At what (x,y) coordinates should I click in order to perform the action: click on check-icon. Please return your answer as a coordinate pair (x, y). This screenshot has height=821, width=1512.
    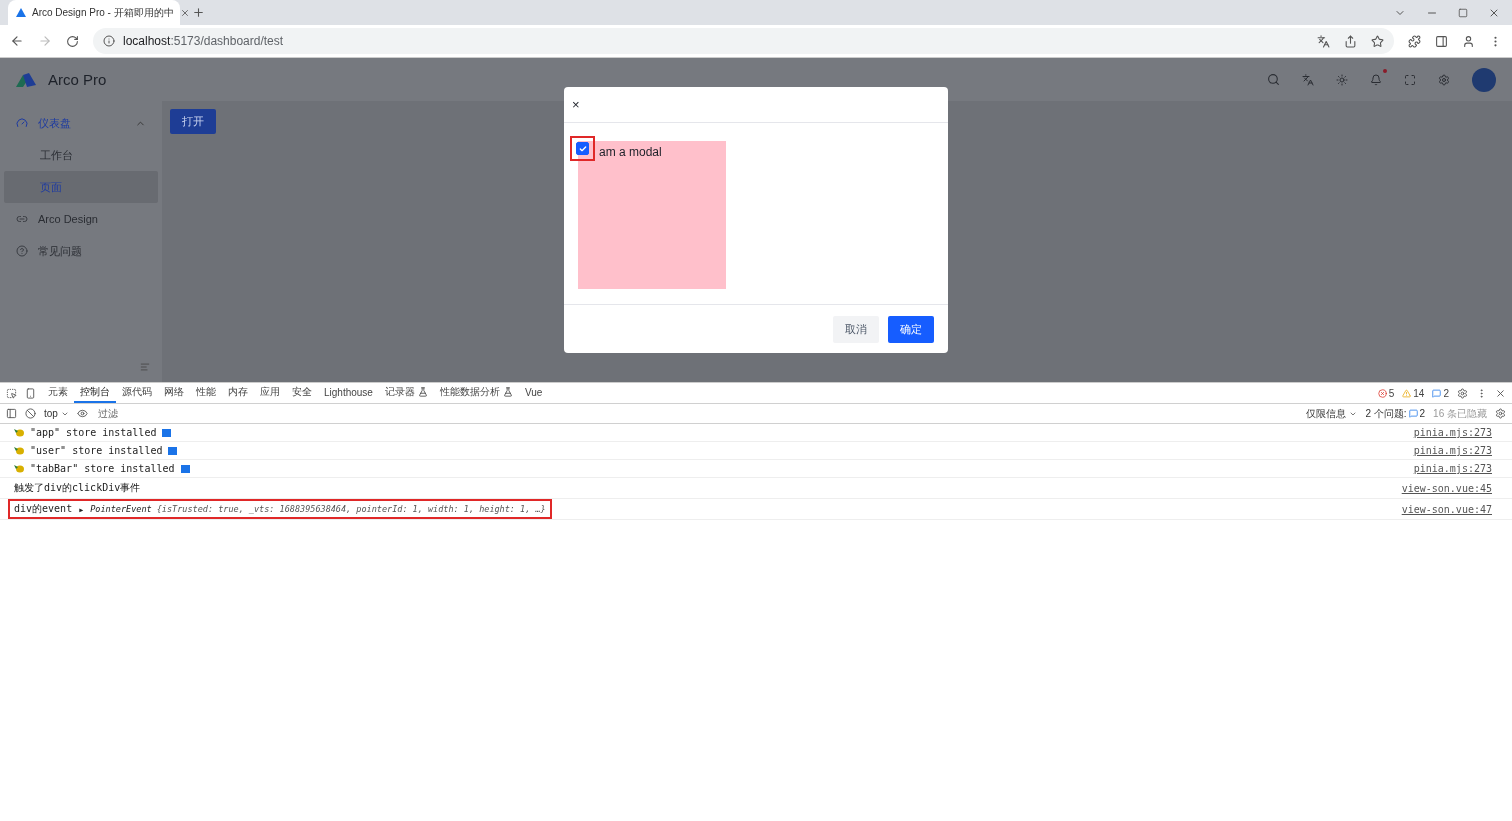
    Looking at the image, I should click on (582, 148).